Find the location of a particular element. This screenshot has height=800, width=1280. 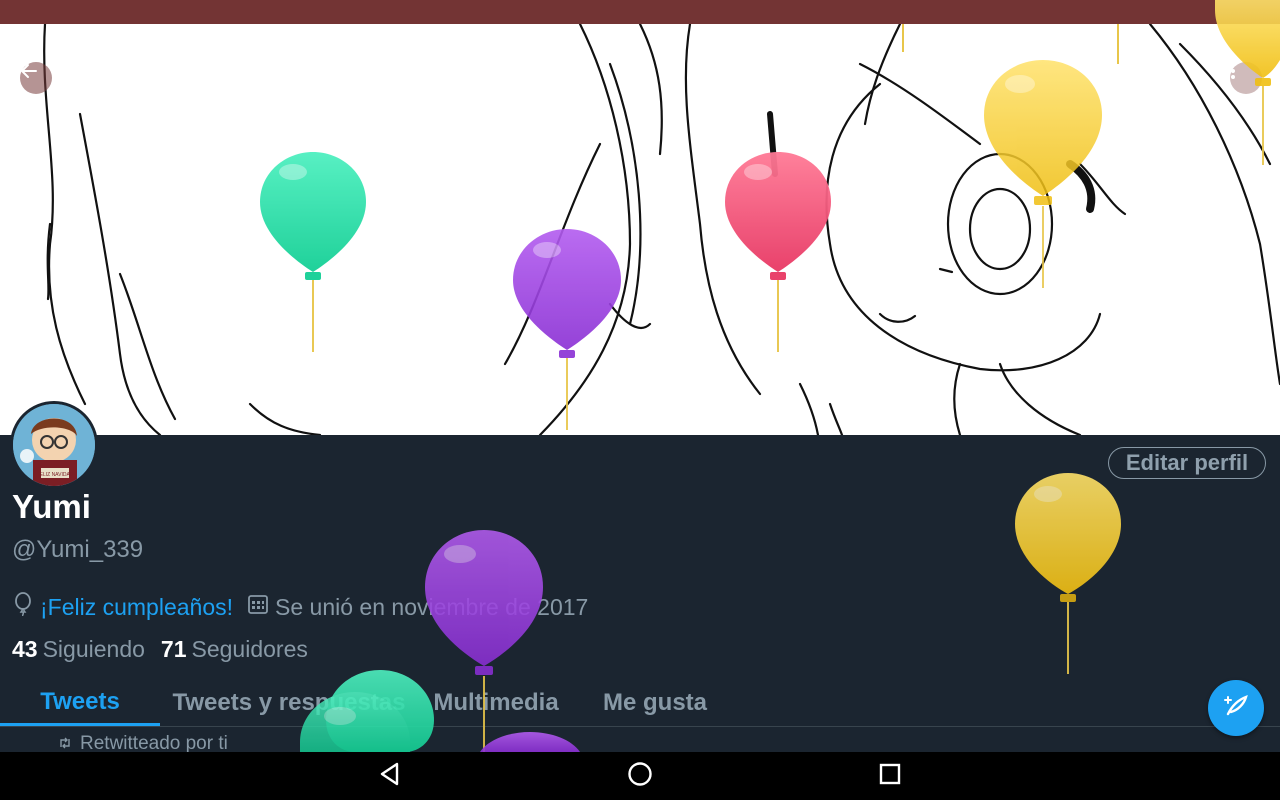

followers-count: 71 is located at coordinates (173, 649).